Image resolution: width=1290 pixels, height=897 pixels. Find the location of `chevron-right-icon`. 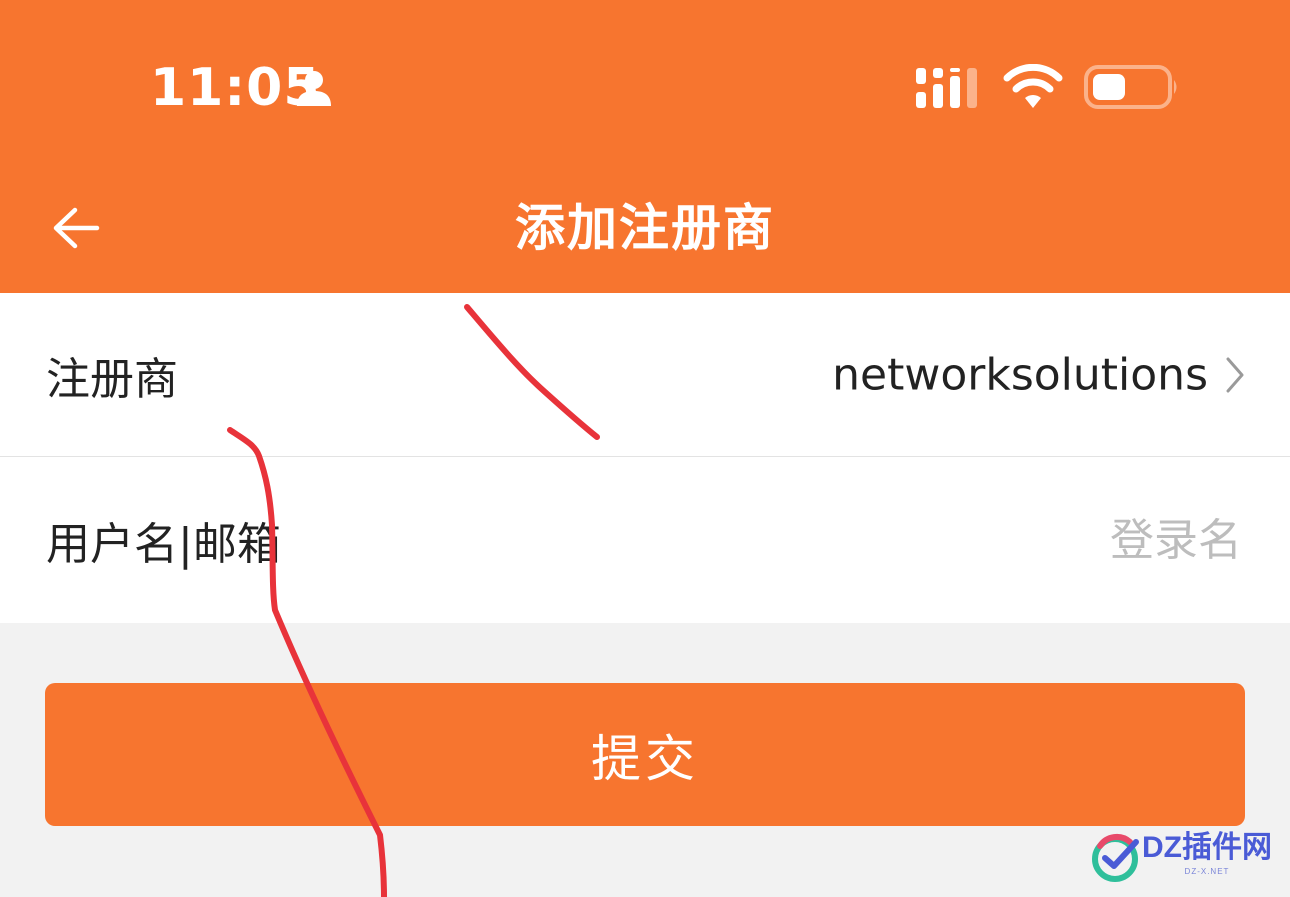

chevron-right-icon is located at coordinates (1235, 374).